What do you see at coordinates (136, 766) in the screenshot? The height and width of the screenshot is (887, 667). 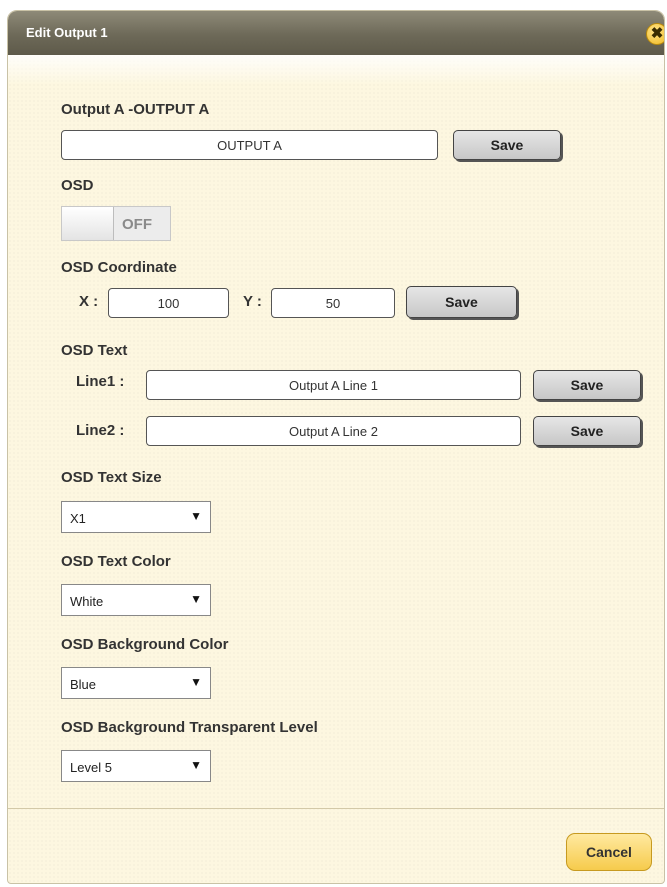 I see `osd-background-transparent-select: Level 5 ▼` at bounding box center [136, 766].